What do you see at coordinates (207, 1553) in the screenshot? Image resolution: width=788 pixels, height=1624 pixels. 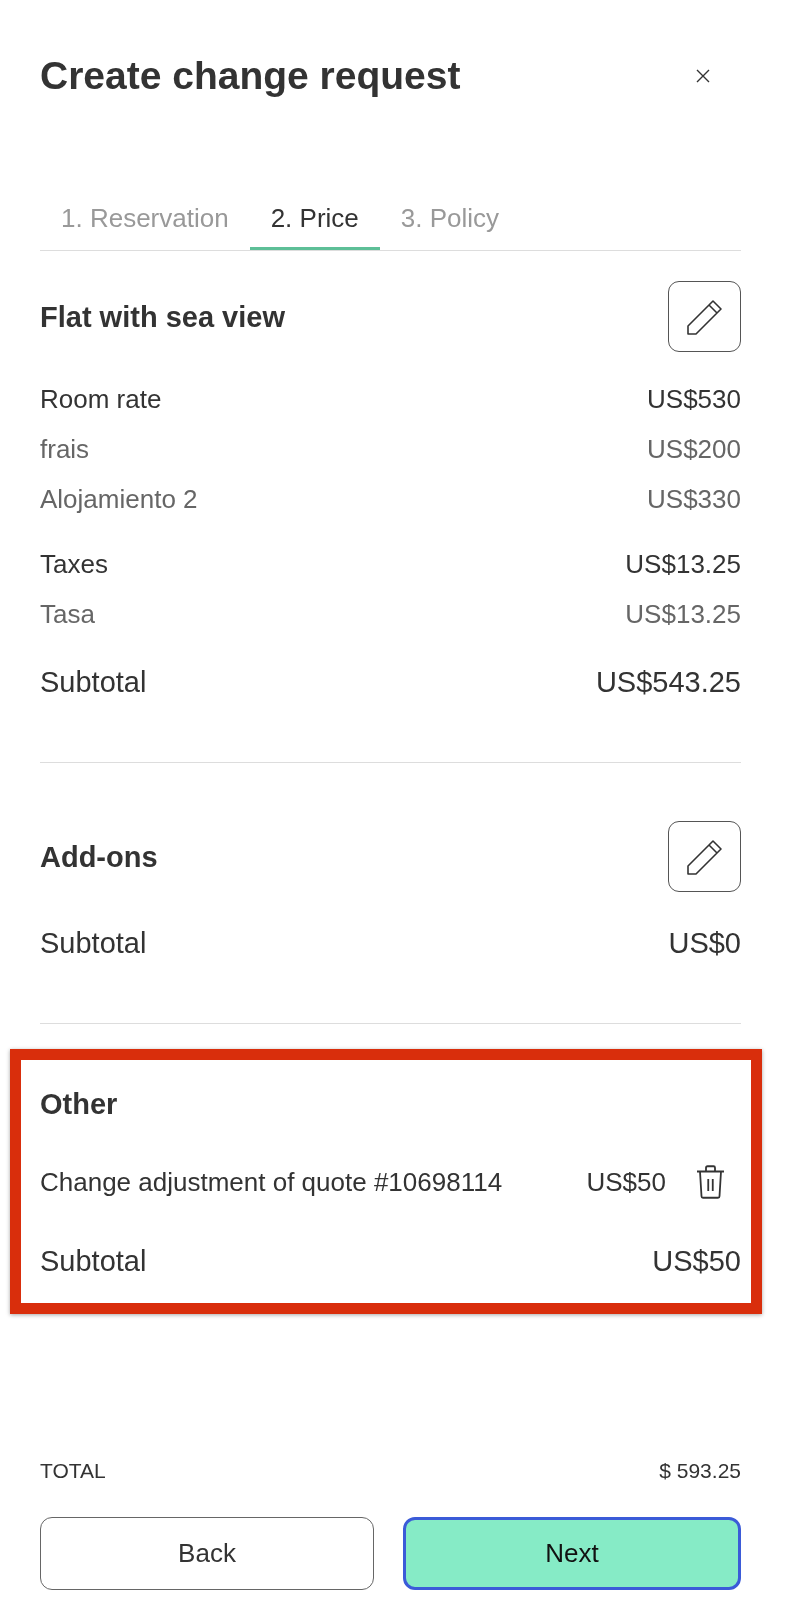 I see `back-button: Back` at bounding box center [207, 1553].